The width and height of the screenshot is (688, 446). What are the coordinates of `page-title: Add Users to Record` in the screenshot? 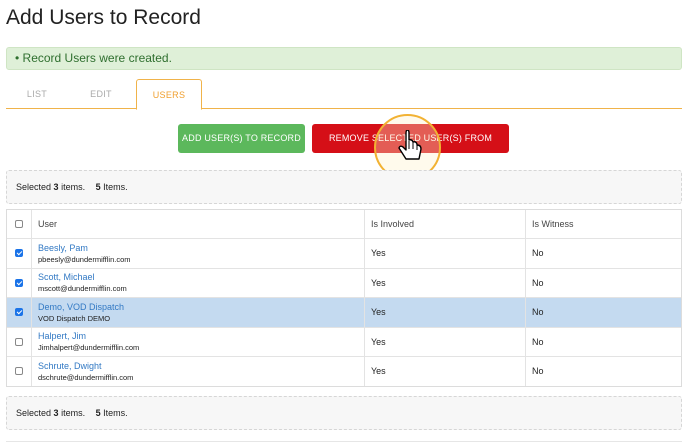 It's located at (103, 17).